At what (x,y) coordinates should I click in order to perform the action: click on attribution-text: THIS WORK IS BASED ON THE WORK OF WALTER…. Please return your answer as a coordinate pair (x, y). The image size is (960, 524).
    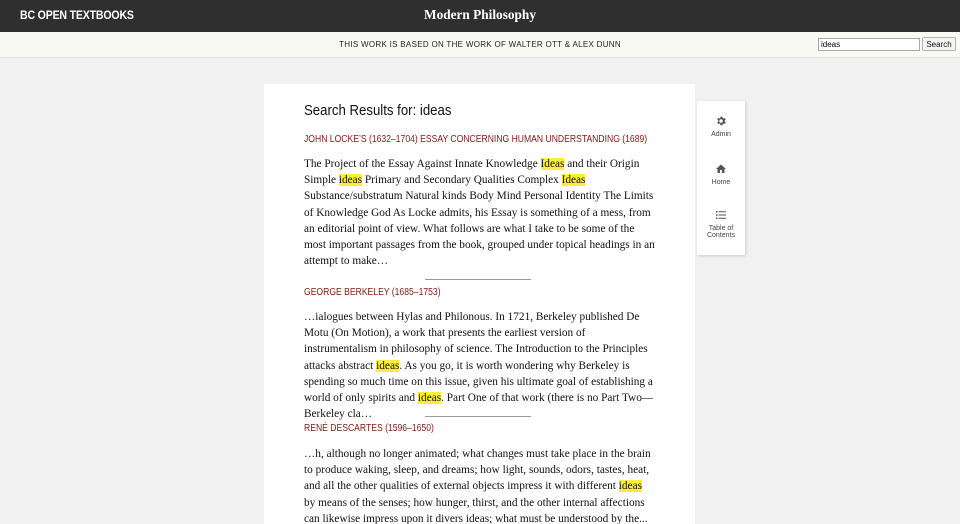
    Looking at the image, I should click on (480, 44).